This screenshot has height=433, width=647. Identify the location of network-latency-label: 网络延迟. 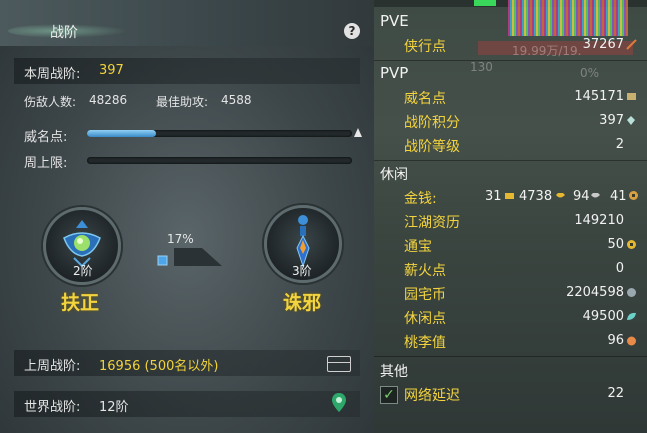
(432, 396).